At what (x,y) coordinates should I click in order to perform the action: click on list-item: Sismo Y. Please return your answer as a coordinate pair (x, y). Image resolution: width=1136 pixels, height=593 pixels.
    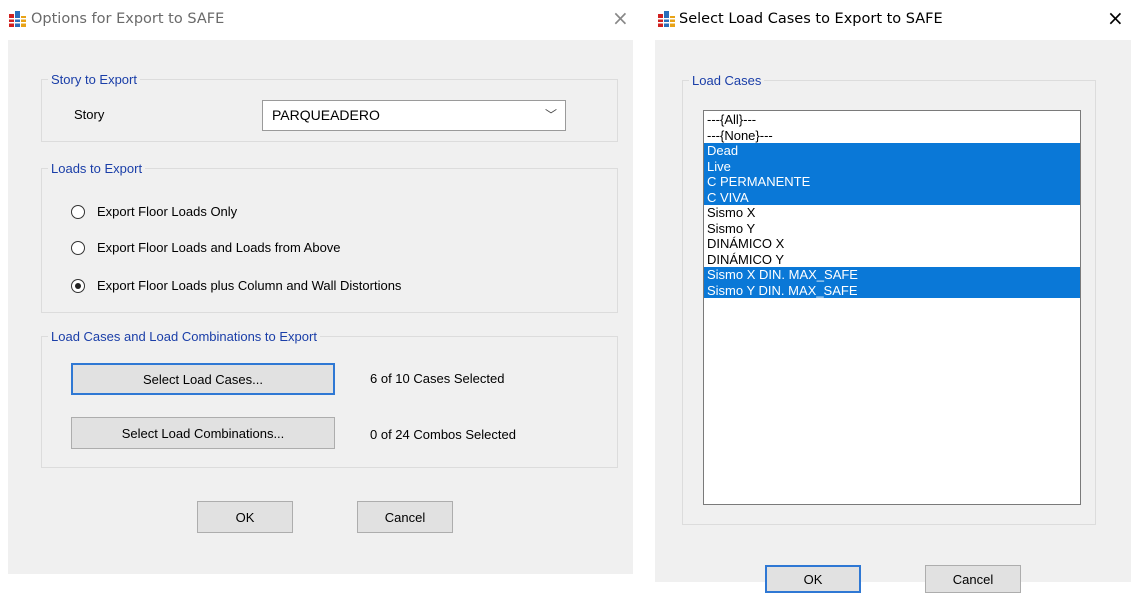
    Looking at the image, I should click on (892, 229).